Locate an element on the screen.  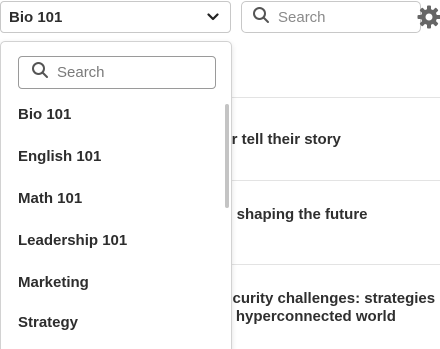
header-search-input: Search is located at coordinates (331, 17).